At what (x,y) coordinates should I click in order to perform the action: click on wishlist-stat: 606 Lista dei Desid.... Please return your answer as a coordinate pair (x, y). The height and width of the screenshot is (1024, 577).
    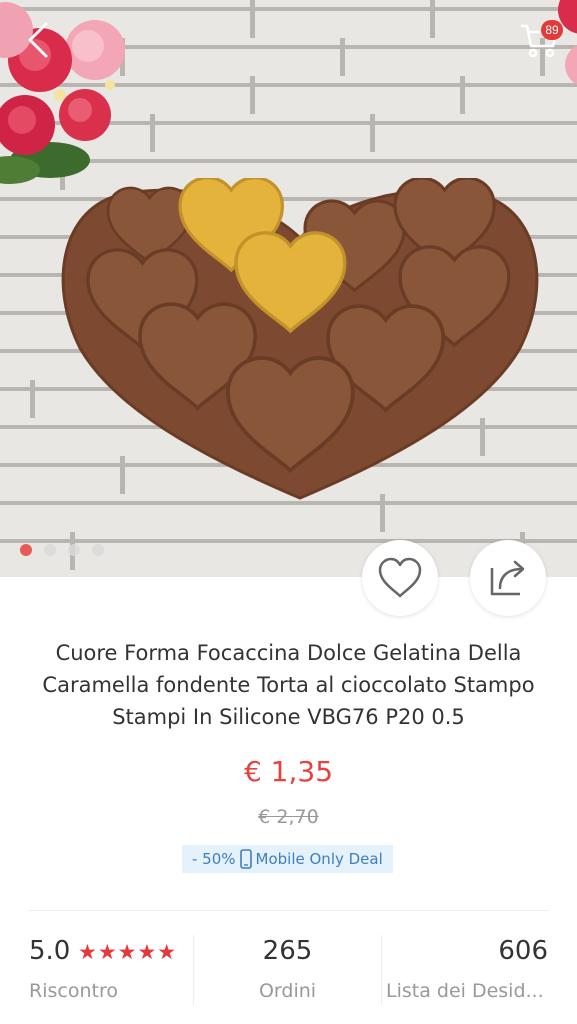
    Looking at the image, I should click on (479, 977).